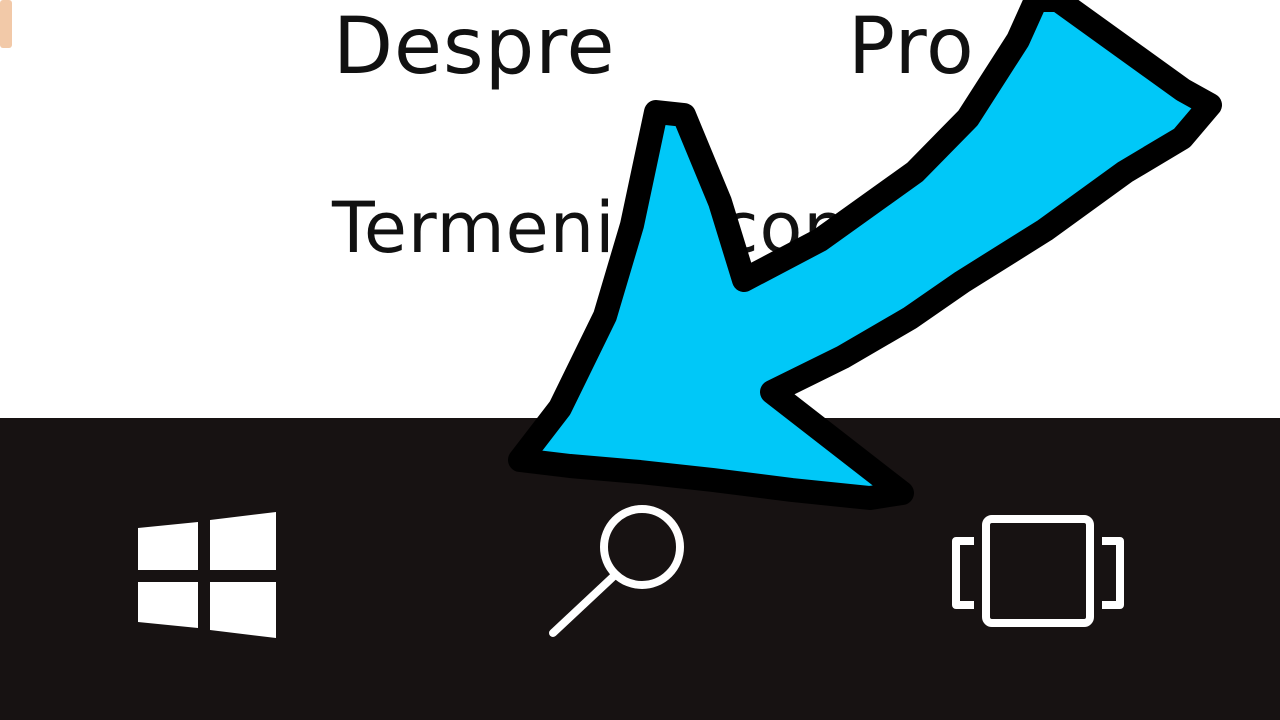  What do you see at coordinates (911, 47) in the screenshot?
I see `link-partial: Pro` at bounding box center [911, 47].